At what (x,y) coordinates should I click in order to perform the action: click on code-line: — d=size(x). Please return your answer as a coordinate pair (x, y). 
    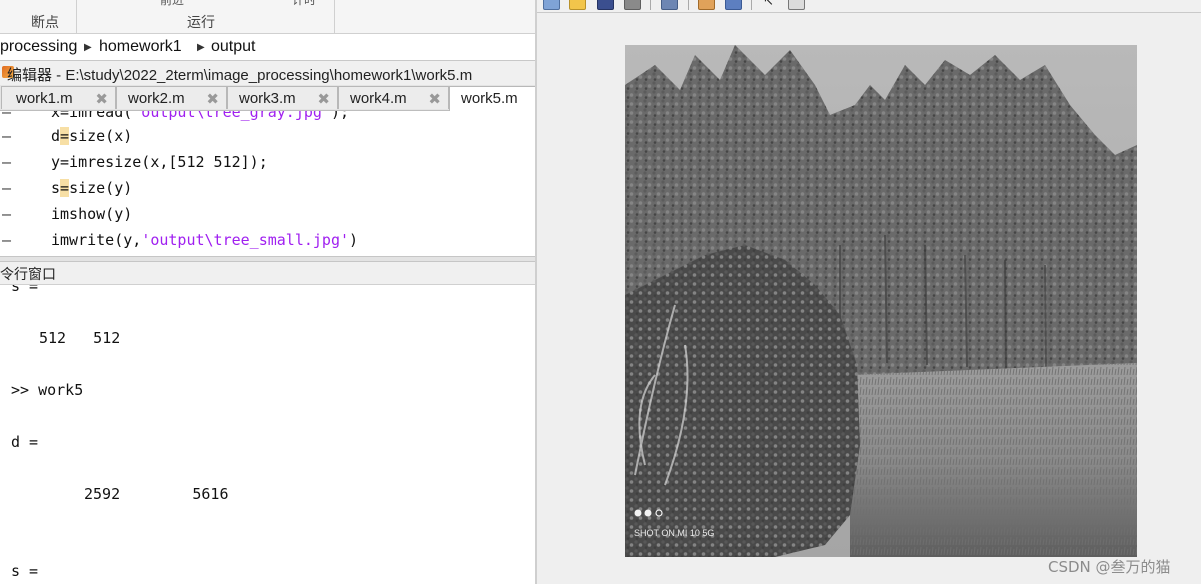
    Looking at the image, I should click on (267, 138).